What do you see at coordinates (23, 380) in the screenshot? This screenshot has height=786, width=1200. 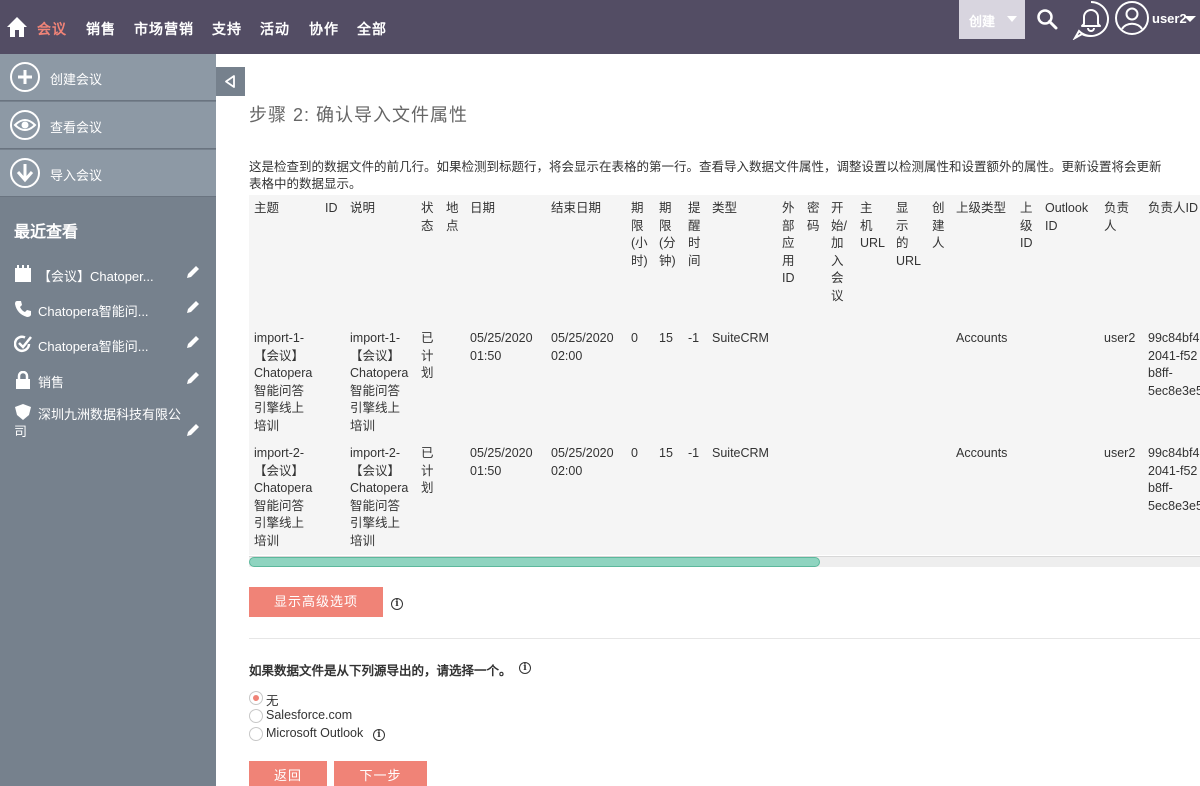 I see `lock-icon` at bounding box center [23, 380].